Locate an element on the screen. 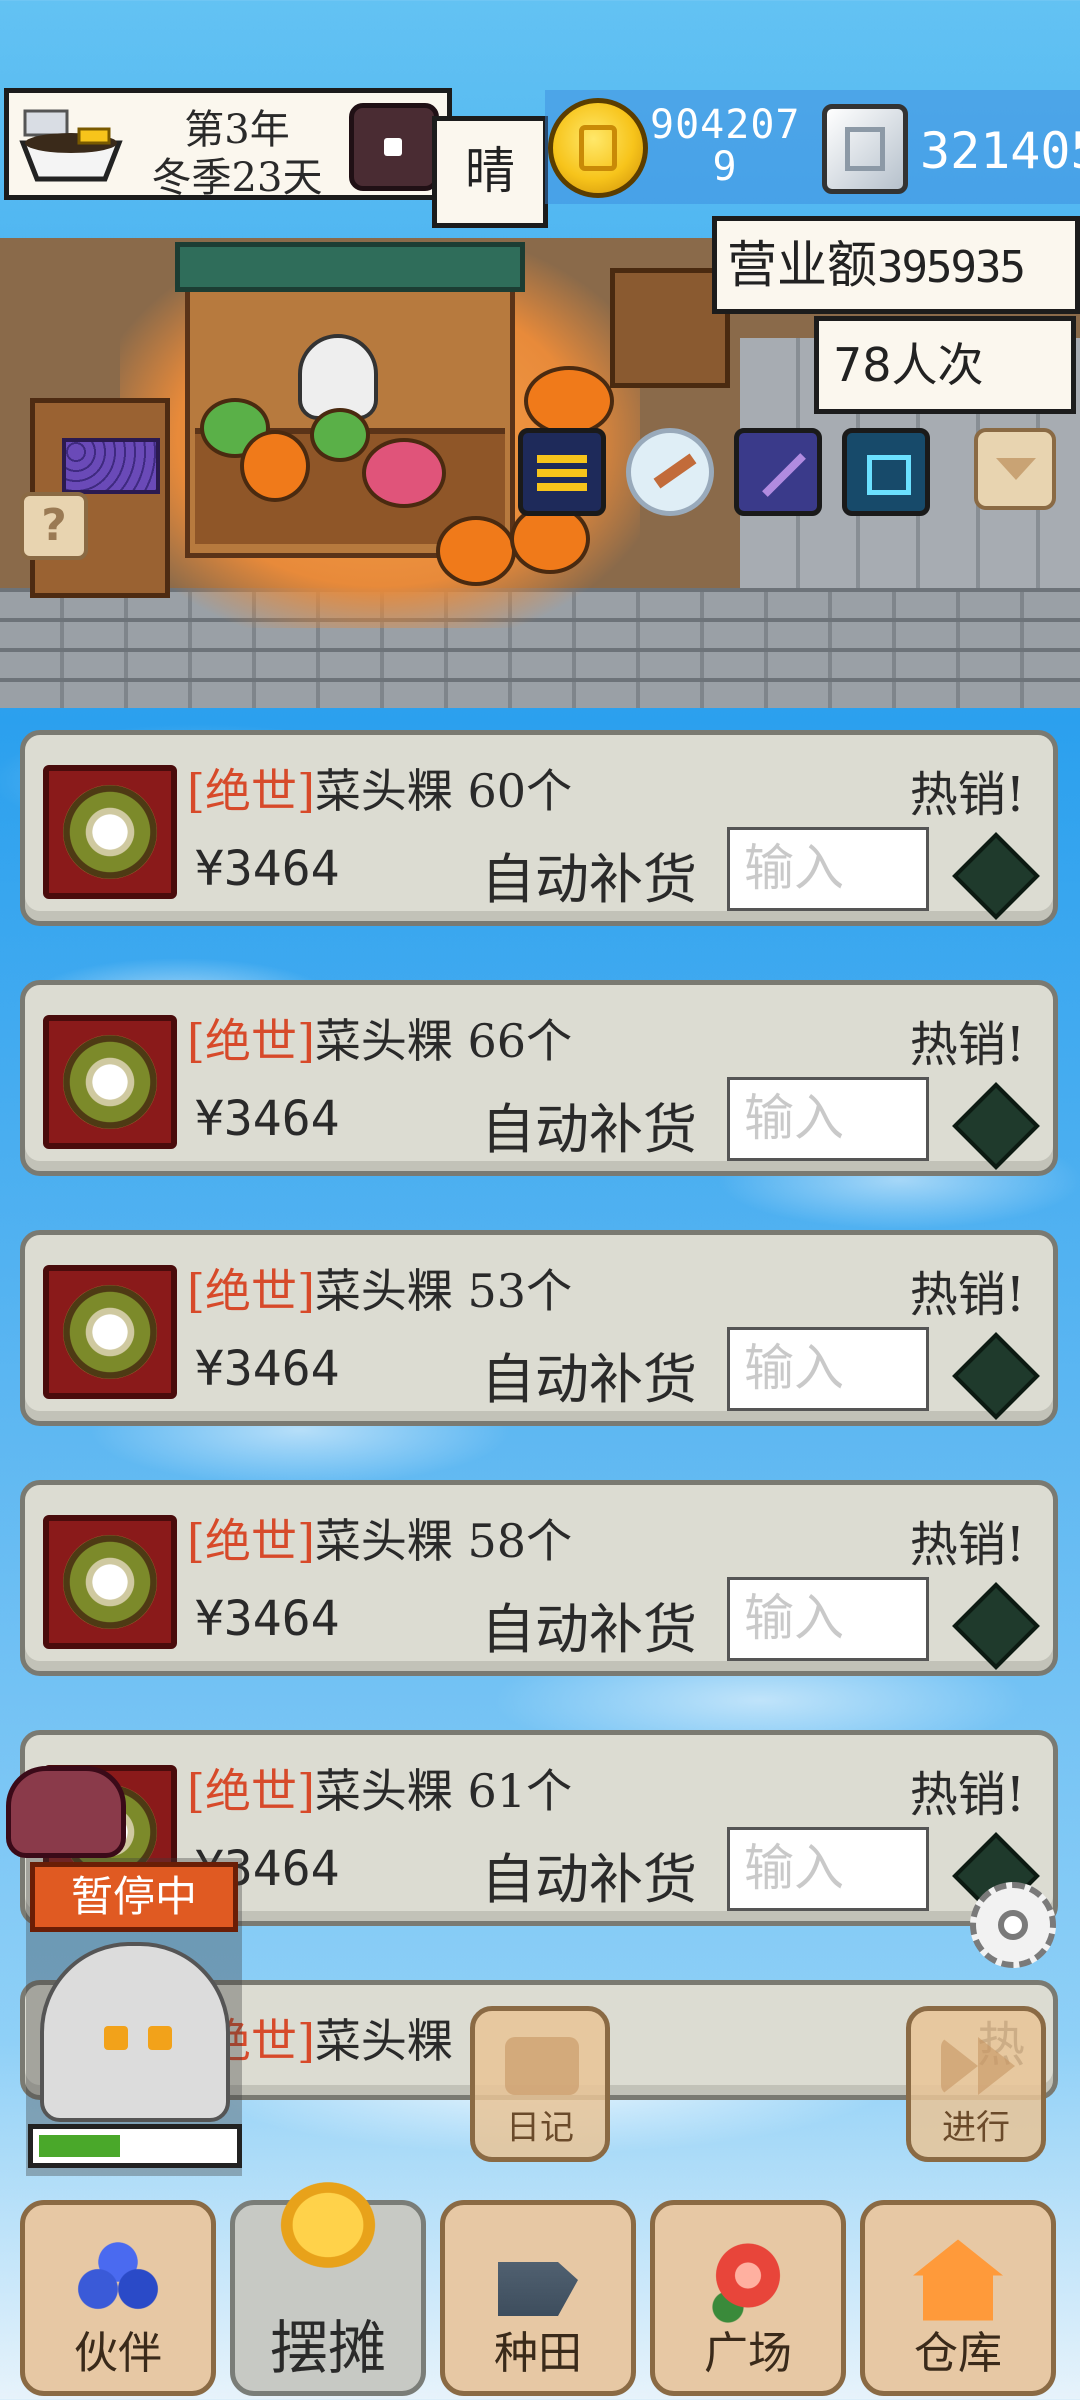 This screenshot has width=1080, height=2400. tab-label: 伙伴 is located at coordinates (118, 2353).